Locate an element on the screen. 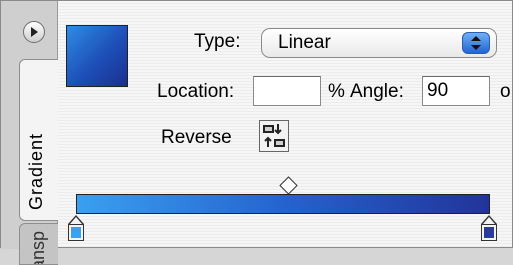 The height and width of the screenshot is (265, 513). tab-transparency: ransp is located at coordinates (38, 244).